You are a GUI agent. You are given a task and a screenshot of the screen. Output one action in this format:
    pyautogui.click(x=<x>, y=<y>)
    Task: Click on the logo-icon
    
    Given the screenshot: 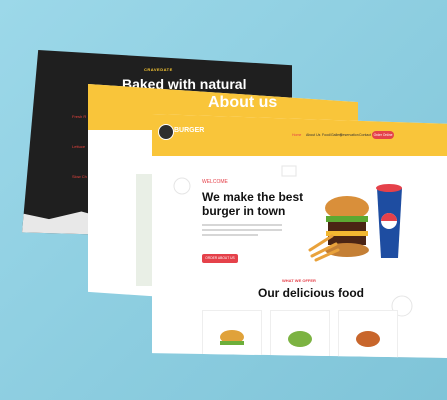 What is the action you would take?
    pyautogui.click(x=166, y=132)
    